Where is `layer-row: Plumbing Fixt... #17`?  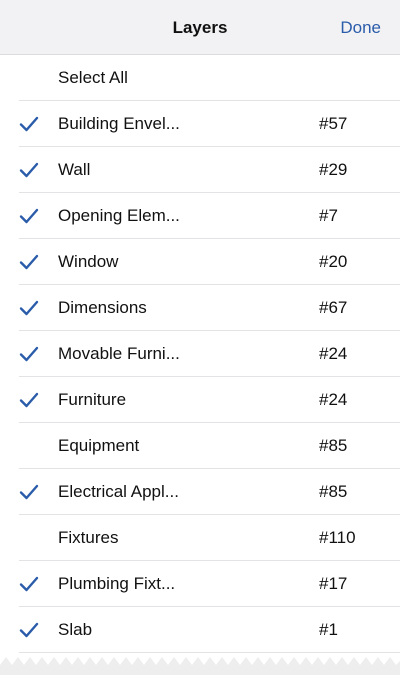 layer-row: Plumbing Fixt... #17 is located at coordinates (200, 584).